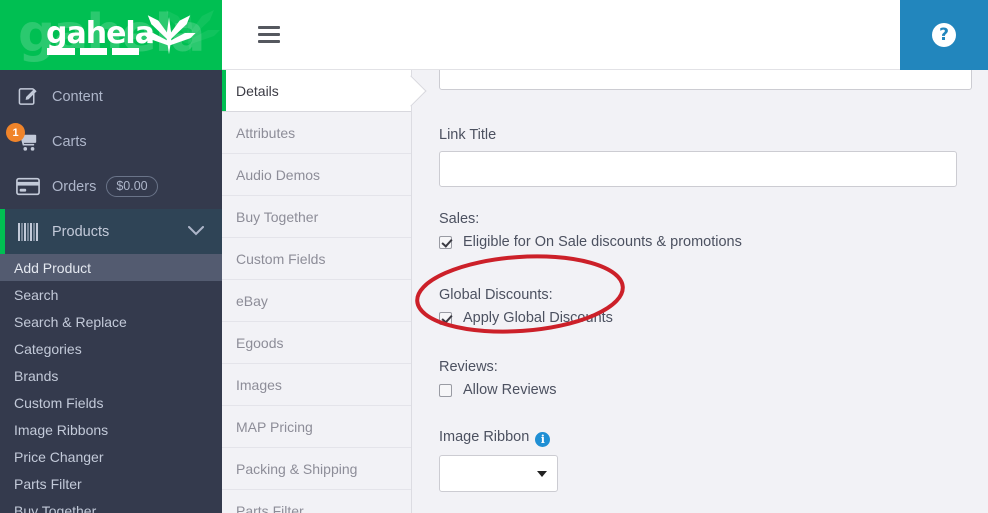  I want to click on link-title-group: Link Title, so click(698, 157).